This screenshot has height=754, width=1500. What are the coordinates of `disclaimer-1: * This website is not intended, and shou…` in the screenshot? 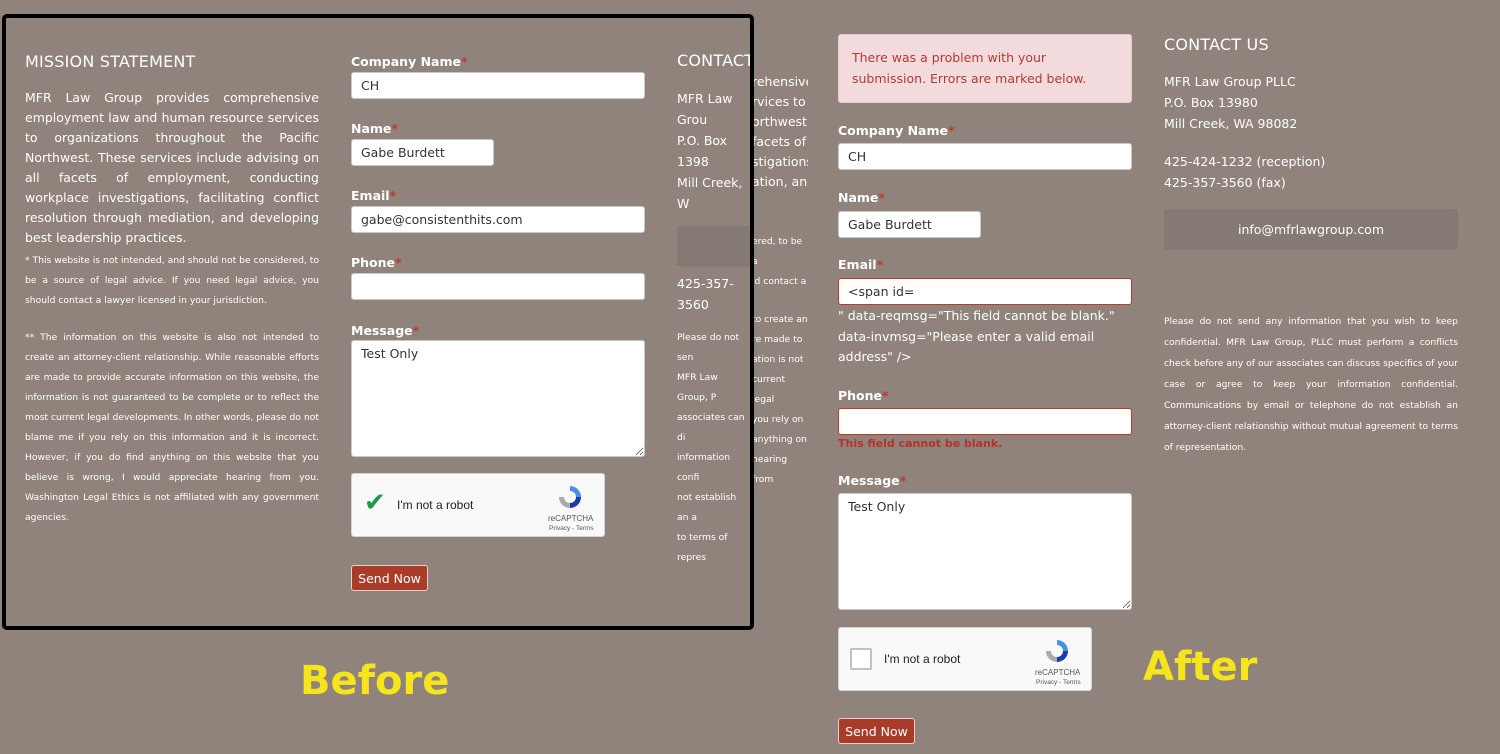 It's located at (172, 280).